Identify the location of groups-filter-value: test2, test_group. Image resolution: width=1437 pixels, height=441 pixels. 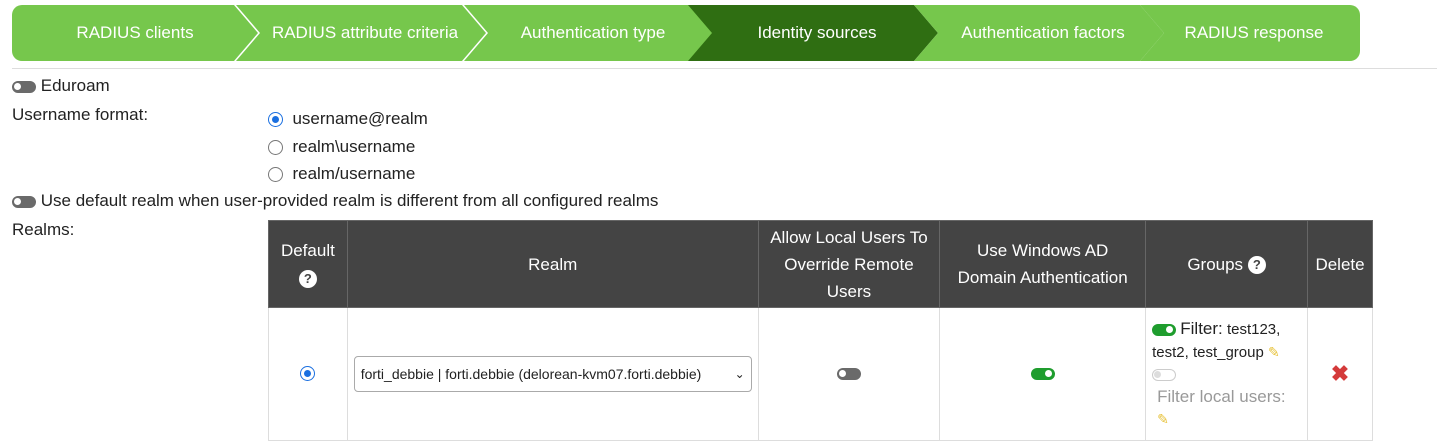
(1208, 352).